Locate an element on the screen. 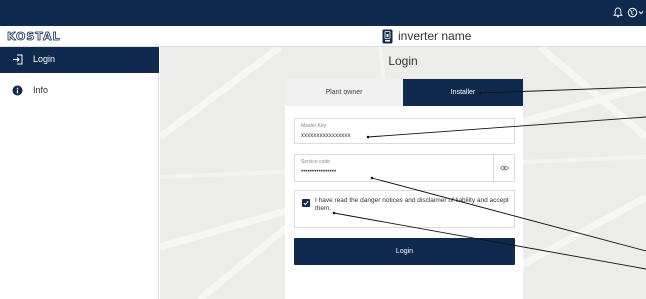  inverter-icon is located at coordinates (387, 36).